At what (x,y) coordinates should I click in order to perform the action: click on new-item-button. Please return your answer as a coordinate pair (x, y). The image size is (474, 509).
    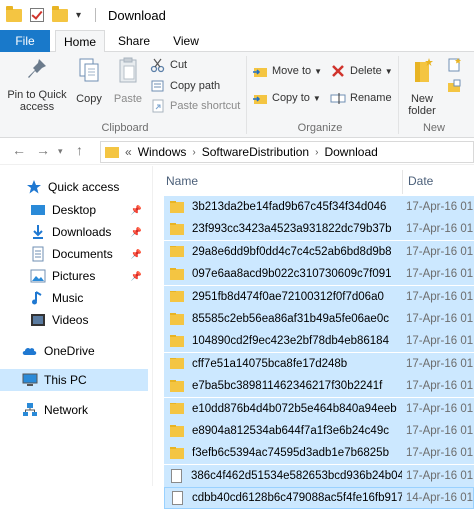
    Looking at the image, I should click on (460, 65).